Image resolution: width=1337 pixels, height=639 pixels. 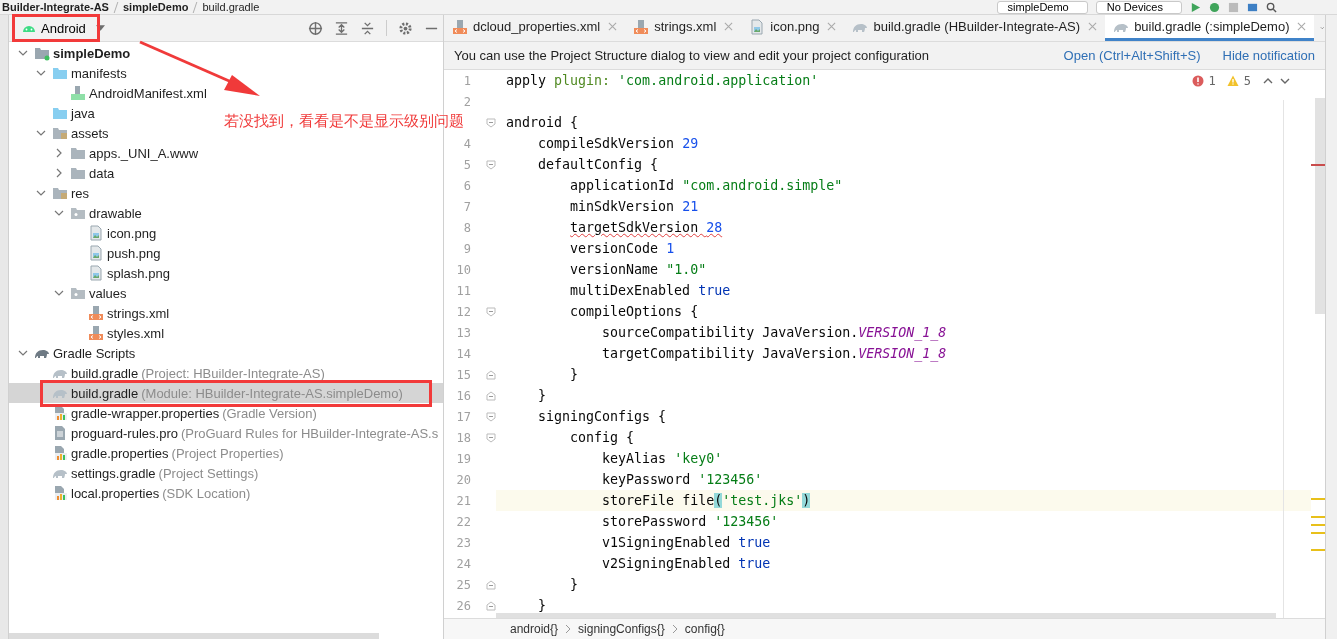 I want to click on line-number: 6, so click(x=467, y=185).